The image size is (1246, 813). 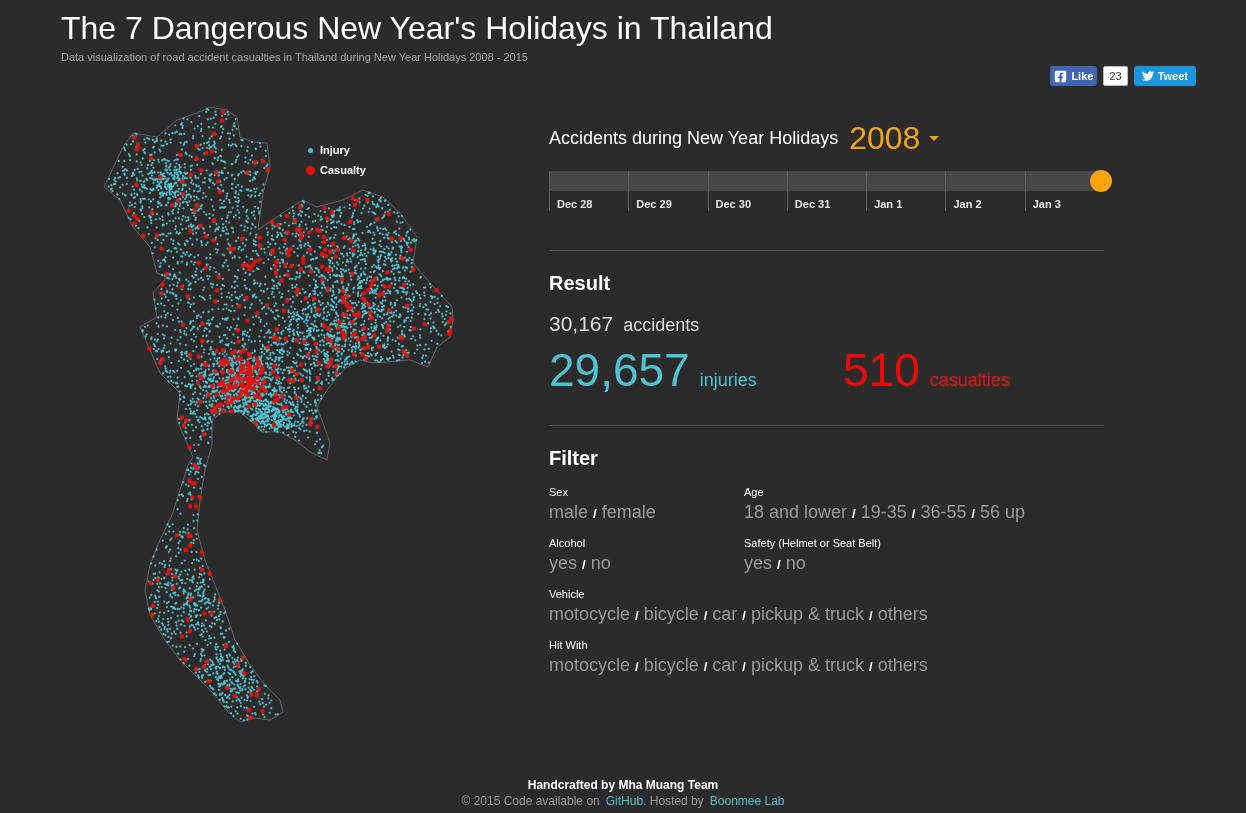 I want to click on day-label: Jan 3, so click(x=1046, y=204).